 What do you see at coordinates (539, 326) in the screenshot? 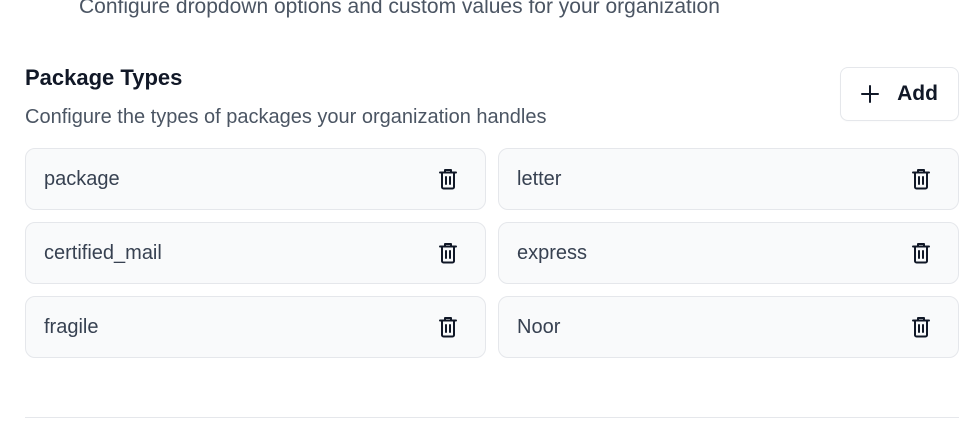
I see `item-label: Noor` at bounding box center [539, 326].